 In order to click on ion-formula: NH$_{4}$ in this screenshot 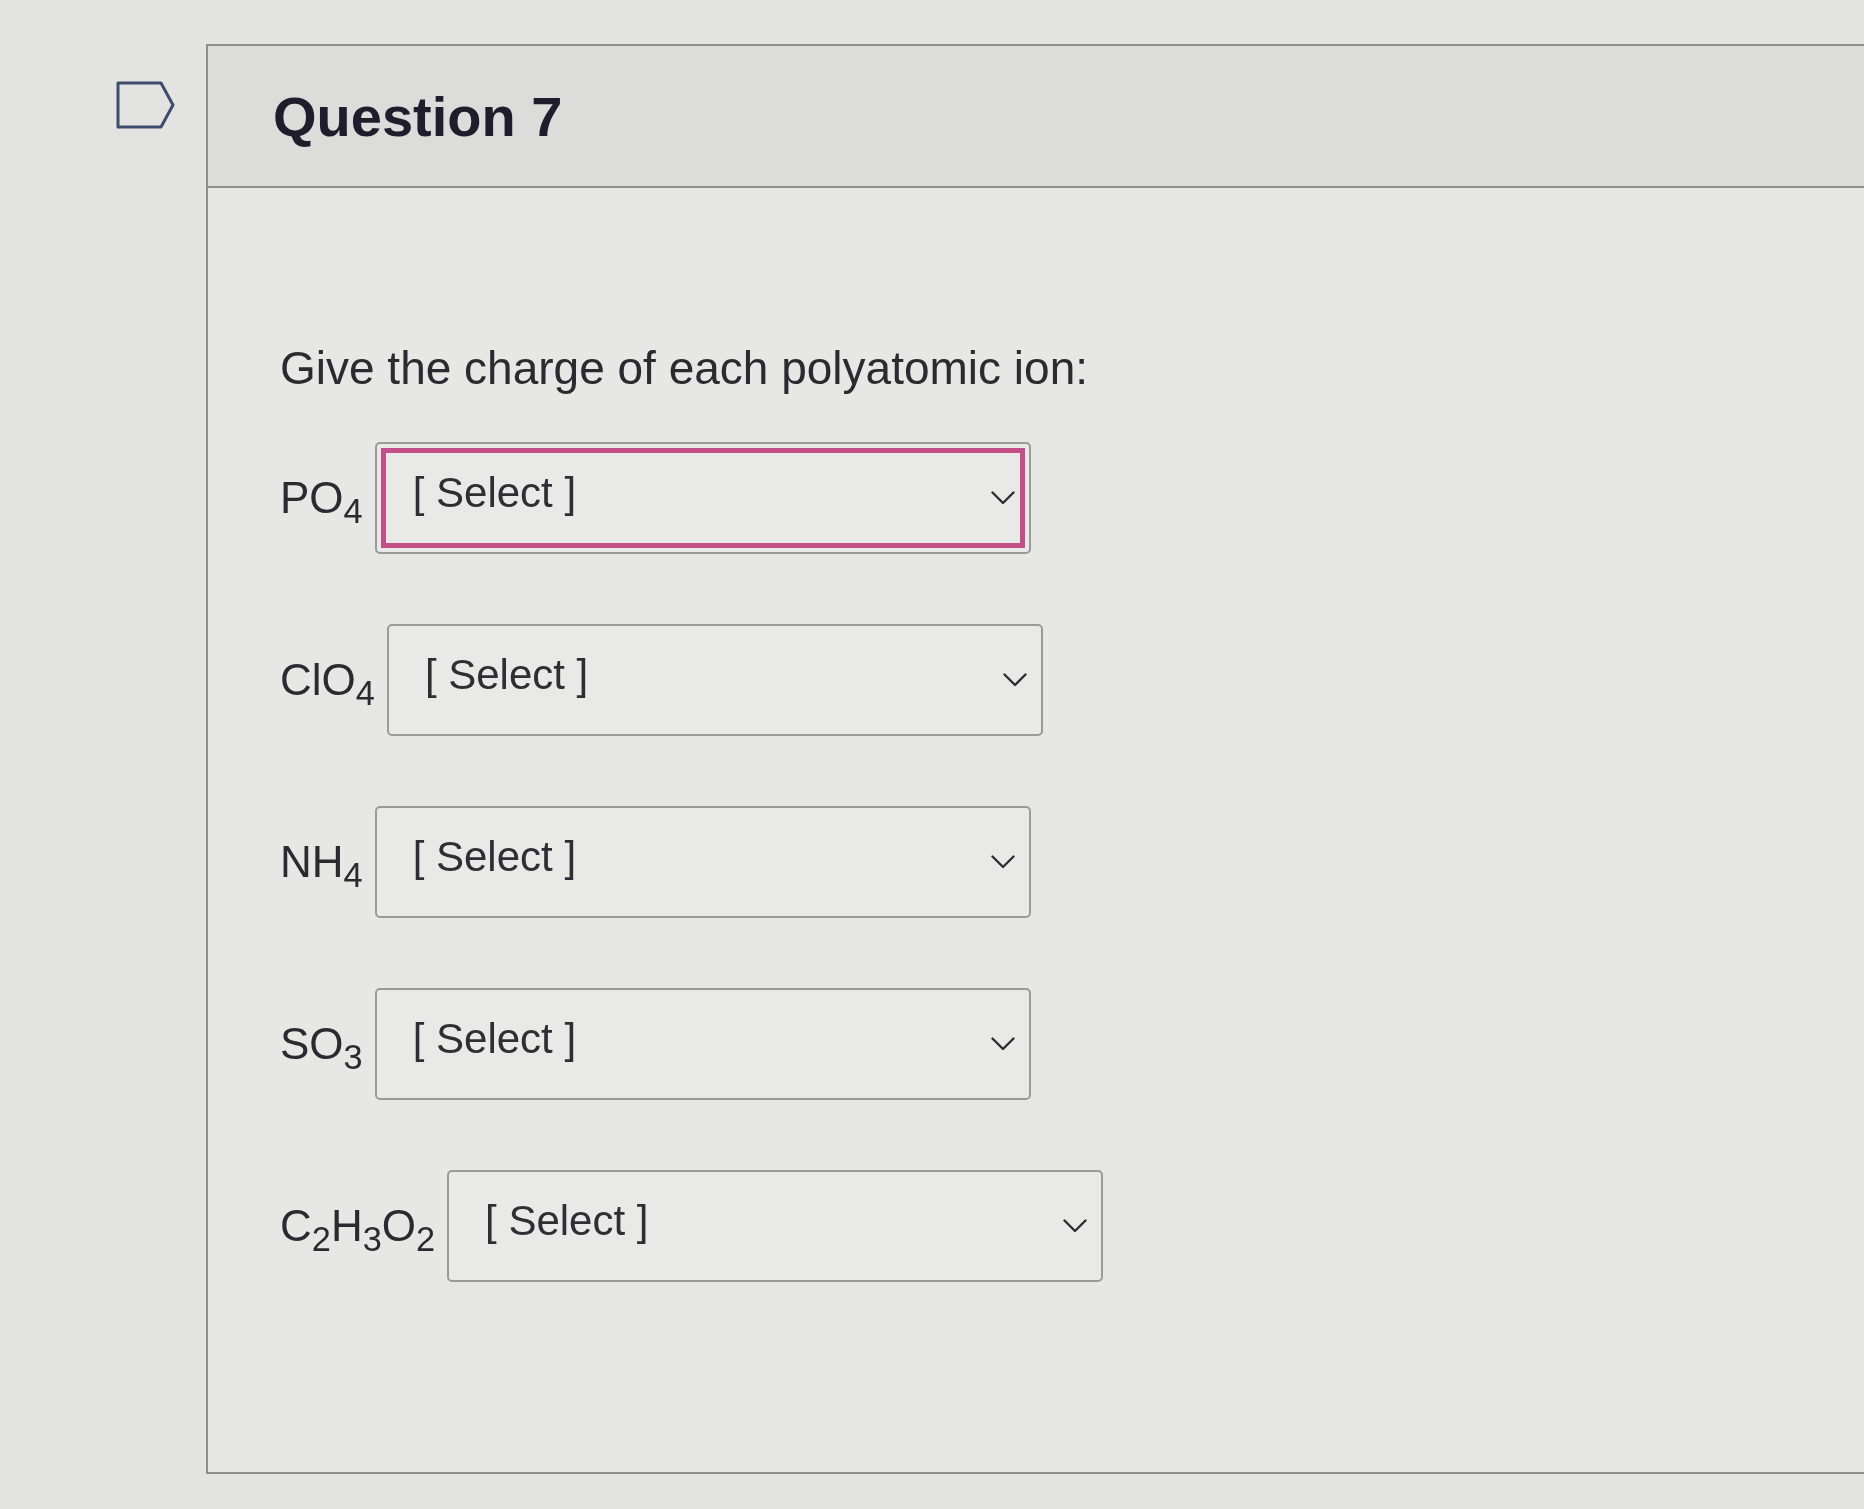, I will do `click(321, 862)`.